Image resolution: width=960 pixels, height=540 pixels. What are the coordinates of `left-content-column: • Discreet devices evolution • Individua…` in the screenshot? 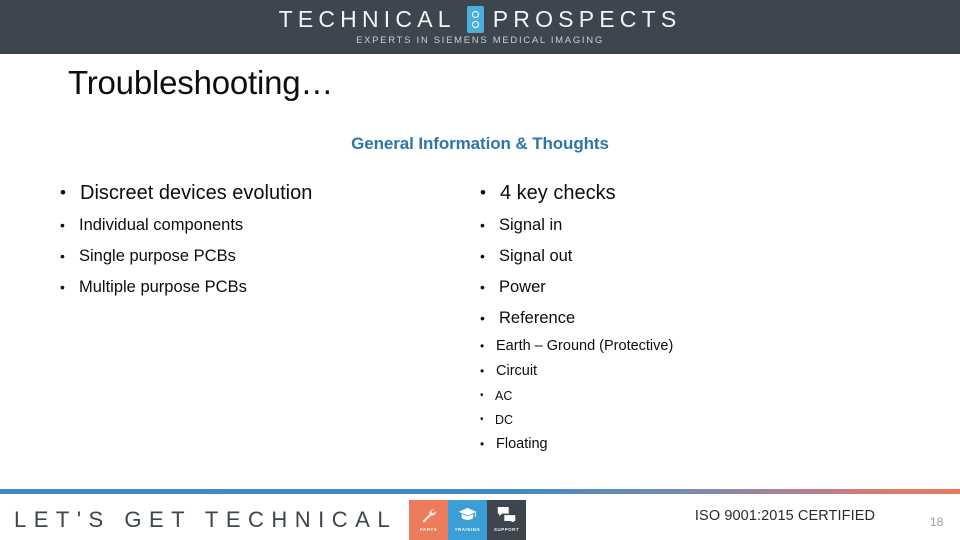 It's located at (260, 240).